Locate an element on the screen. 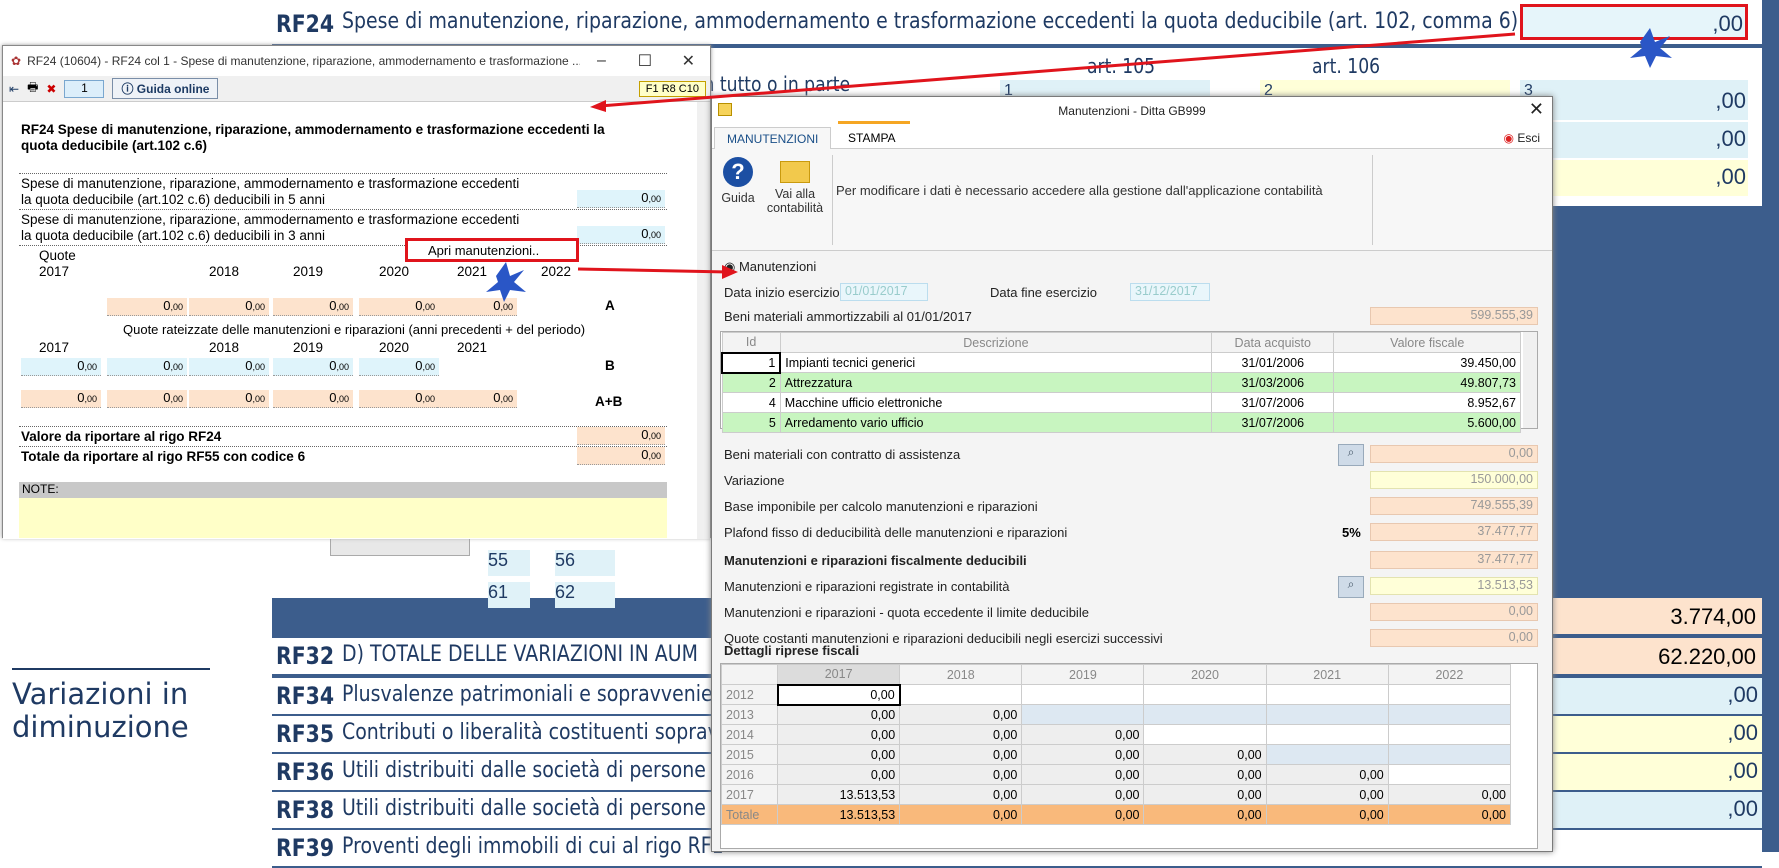 The width and height of the screenshot is (1779, 868). arrow-apri is located at coordinates (653, 270).